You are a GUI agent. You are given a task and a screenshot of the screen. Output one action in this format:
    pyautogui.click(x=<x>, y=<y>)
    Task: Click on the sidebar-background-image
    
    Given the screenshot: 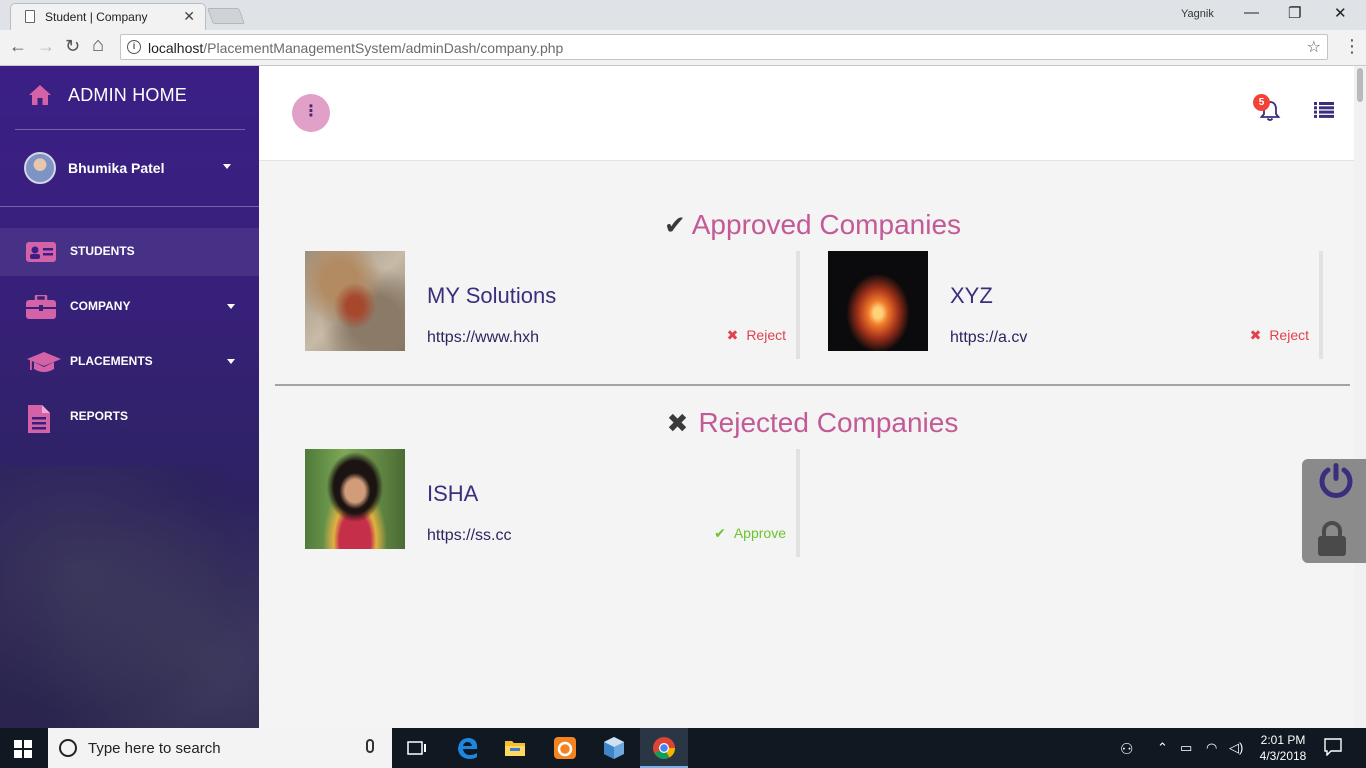 What is the action you would take?
    pyautogui.click(x=129, y=597)
    